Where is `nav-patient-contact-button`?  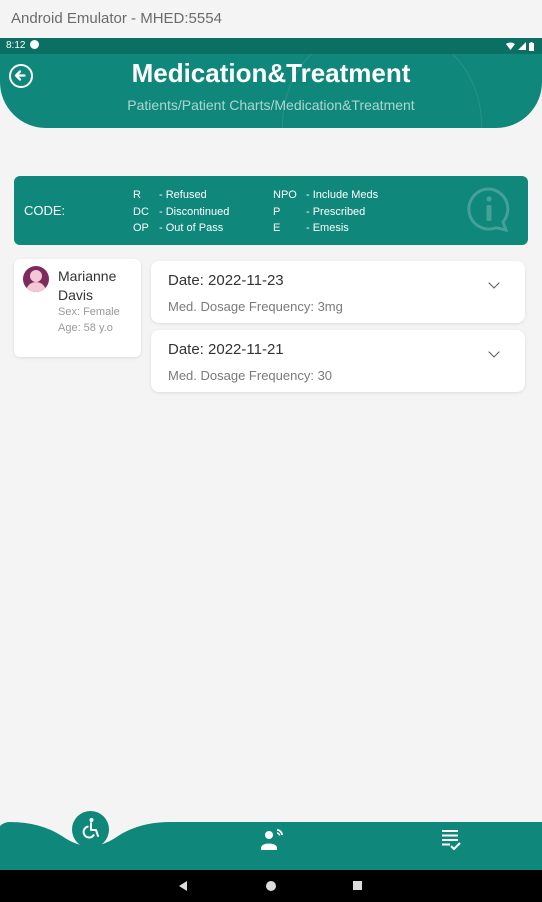
nav-patient-contact-button is located at coordinates (272, 839).